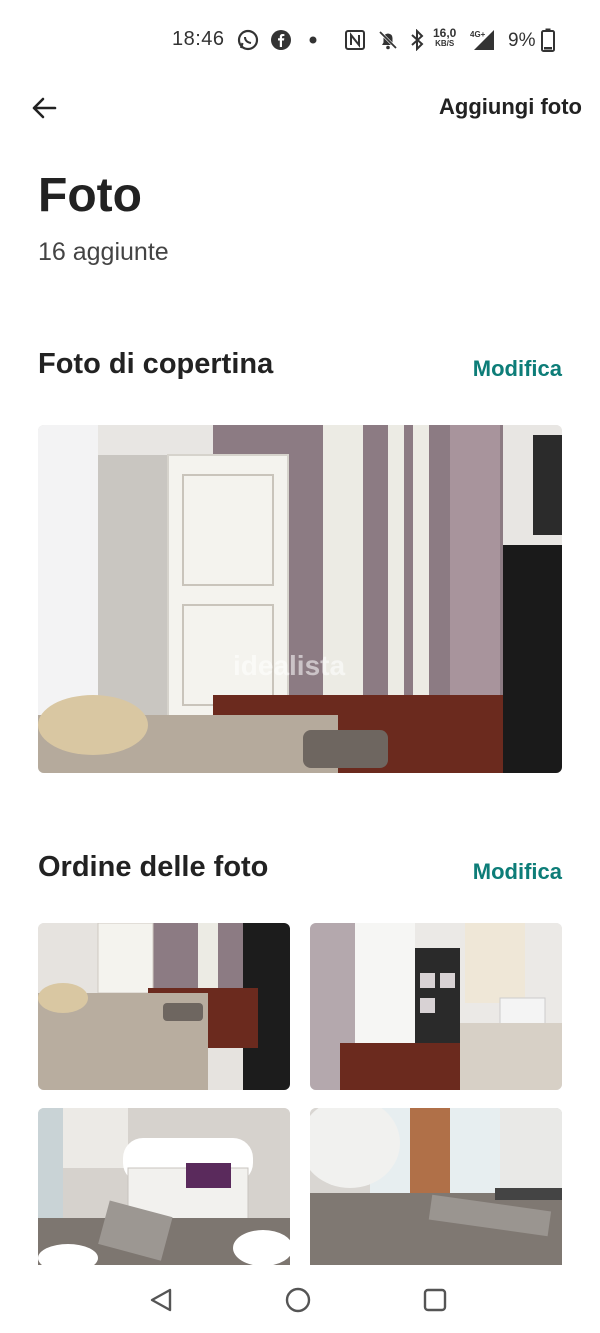 This screenshot has width=600, height=1333. What do you see at coordinates (522, 40) in the screenshot?
I see `battery-percent: 9%` at bounding box center [522, 40].